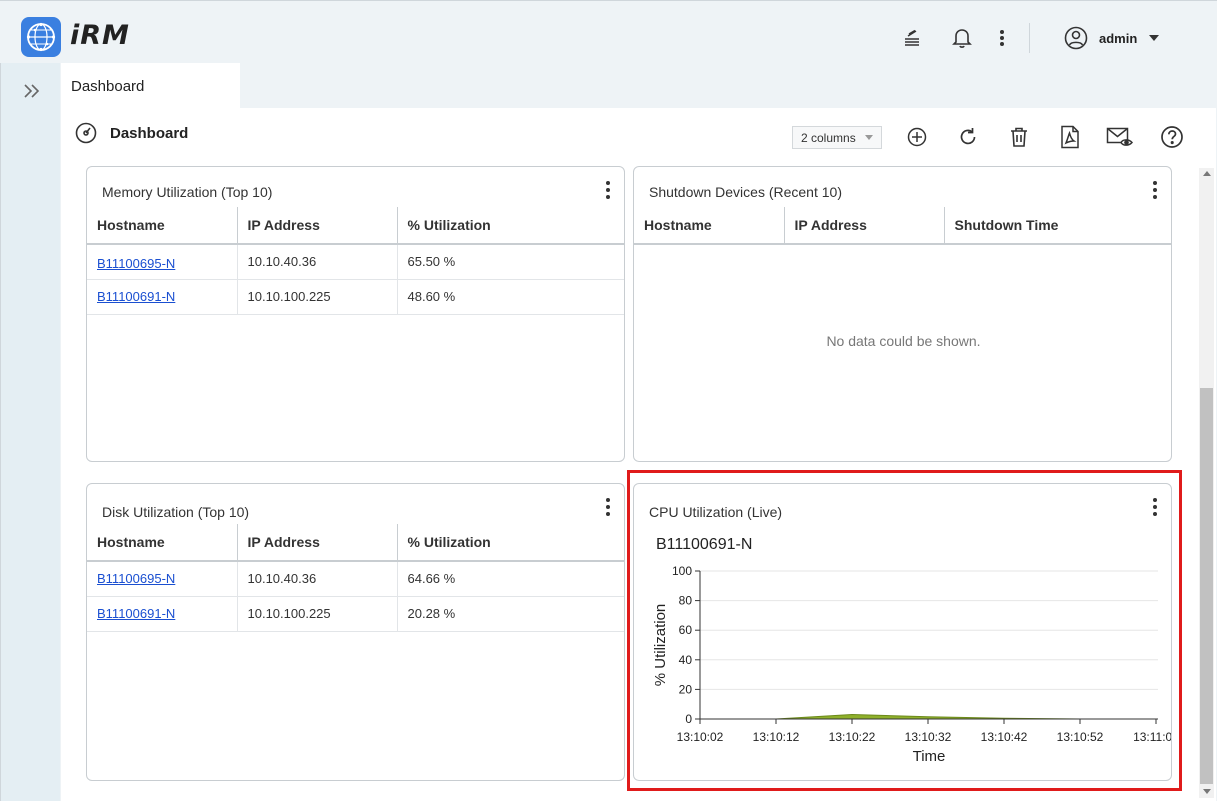  Describe the element at coordinates (1207, 791) in the screenshot. I see `scroll-down-icon` at that location.